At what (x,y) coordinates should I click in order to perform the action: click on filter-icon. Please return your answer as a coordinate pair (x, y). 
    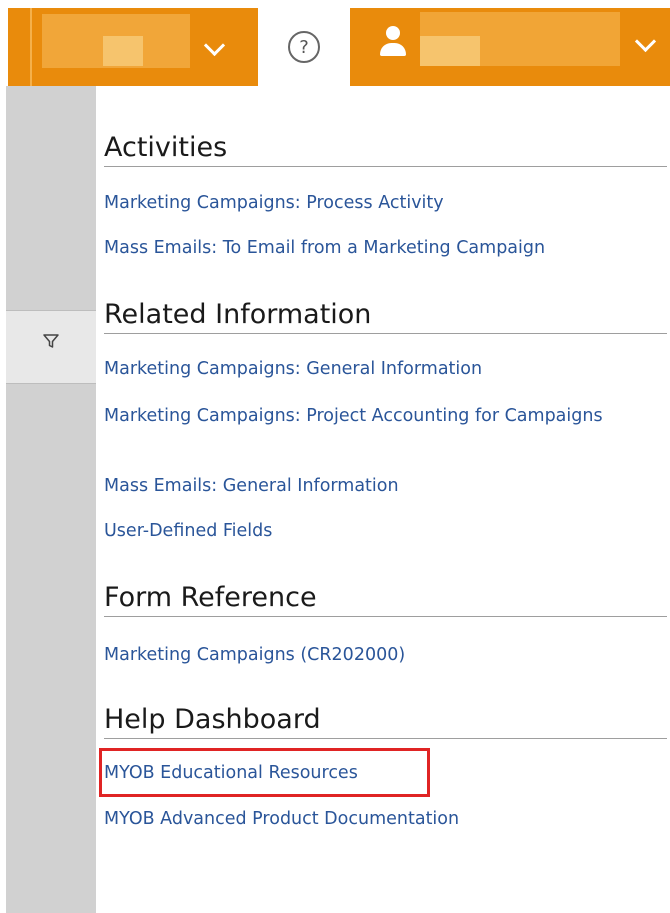
    Looking at the image, I should click on (51, 341).